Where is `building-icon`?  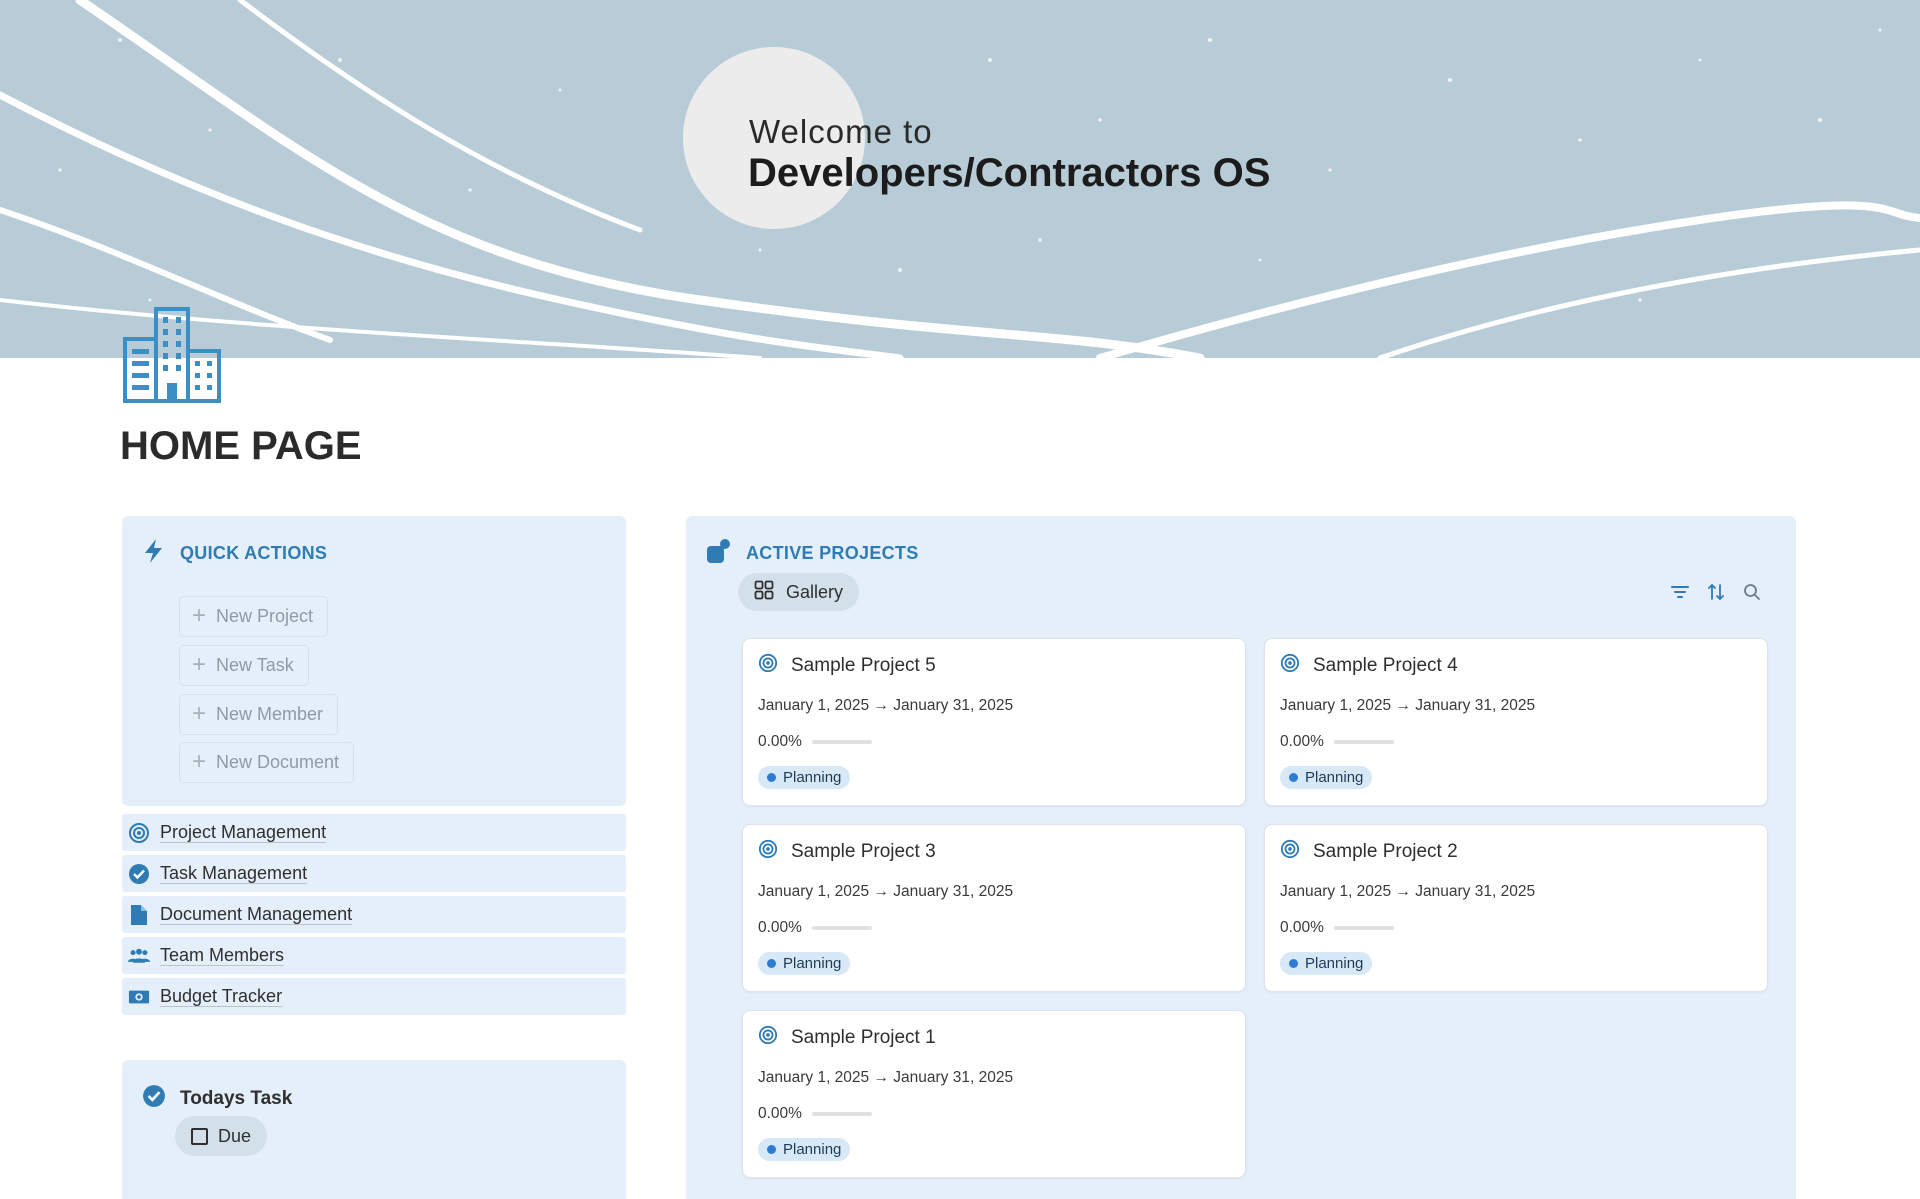
building-icon is located at coordinates (172, 355).